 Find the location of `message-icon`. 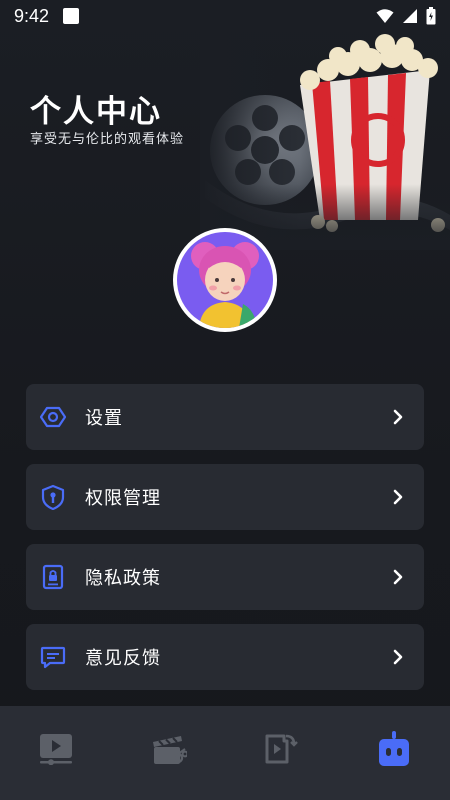

message-icon is located at coordinates (53, 657).